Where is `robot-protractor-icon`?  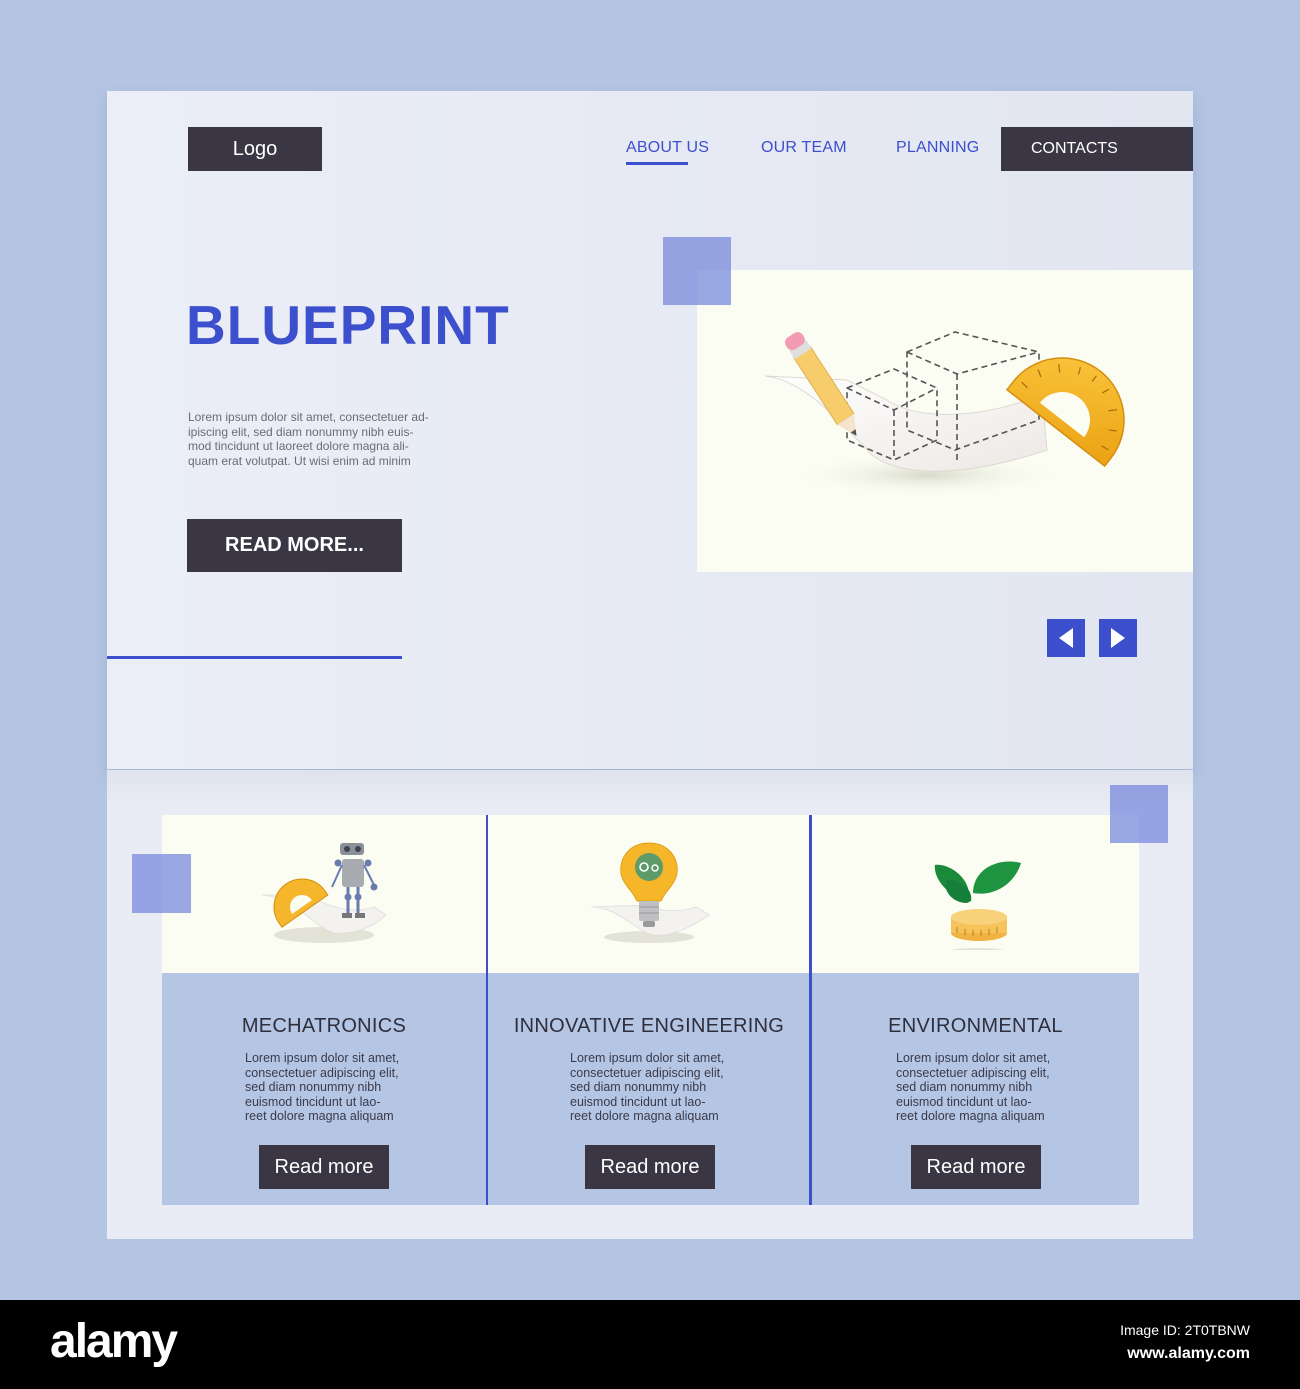
robot-protractor-icon is located at coordinates (324, 893).